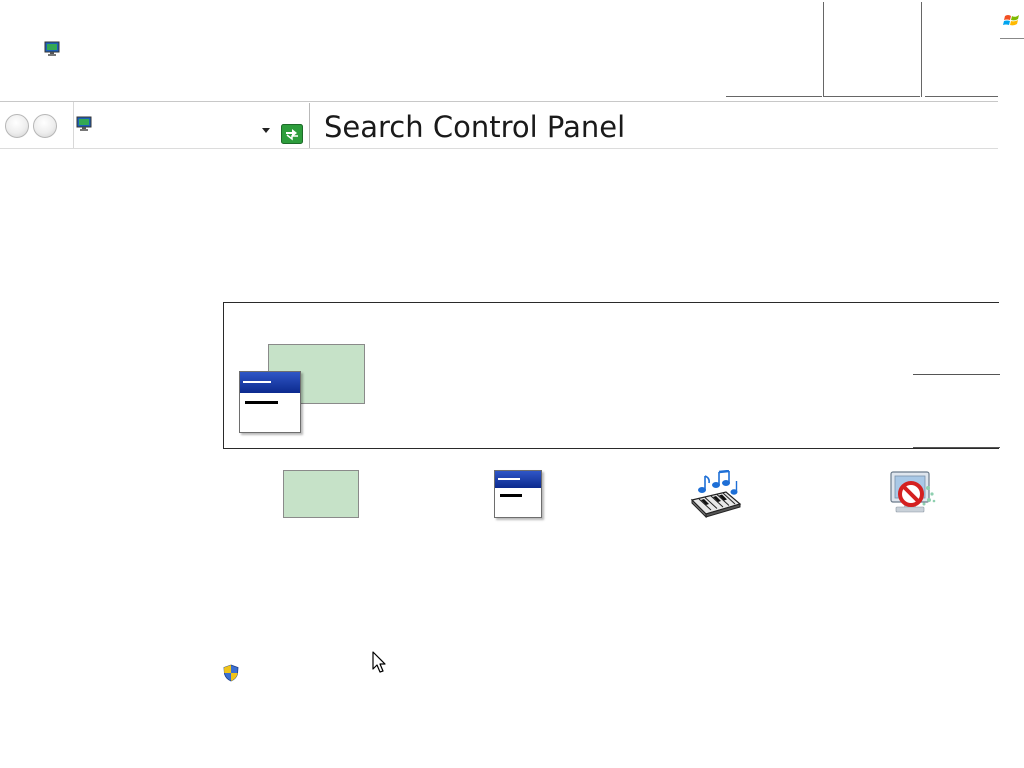  I want to click on minimize-button, so click(774, 96).